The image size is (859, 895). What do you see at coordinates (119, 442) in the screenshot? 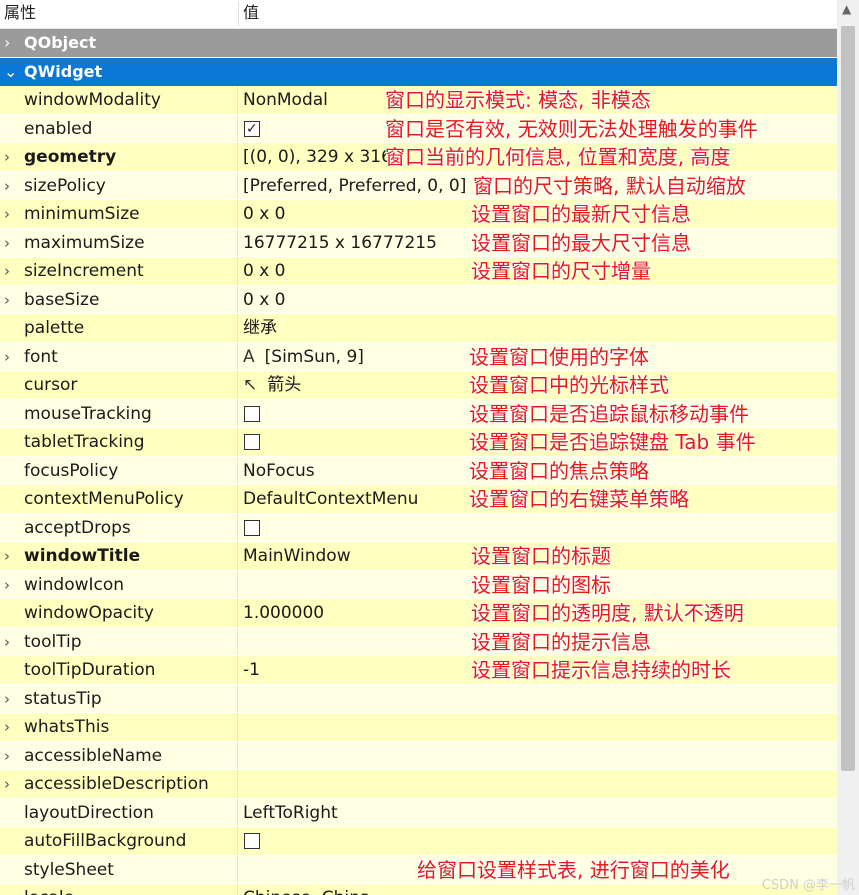
I see `property-name-cell: tabletTracking` at bounding box center [119, 442].